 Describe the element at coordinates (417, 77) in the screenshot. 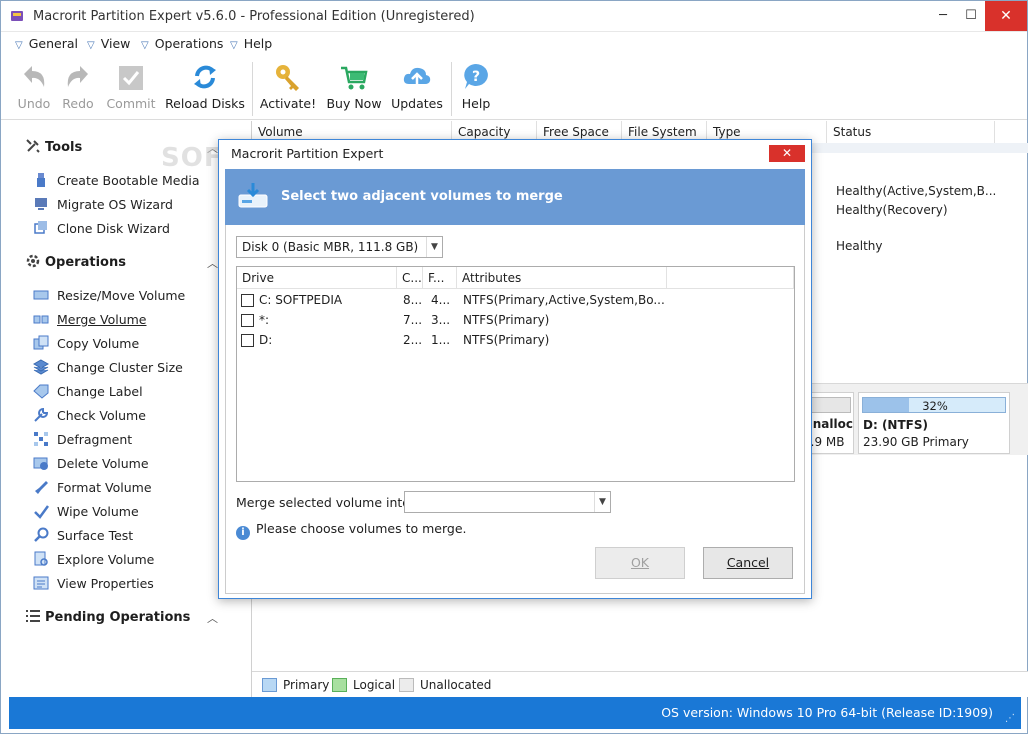

I see `cloud-upload-icon` at that location.